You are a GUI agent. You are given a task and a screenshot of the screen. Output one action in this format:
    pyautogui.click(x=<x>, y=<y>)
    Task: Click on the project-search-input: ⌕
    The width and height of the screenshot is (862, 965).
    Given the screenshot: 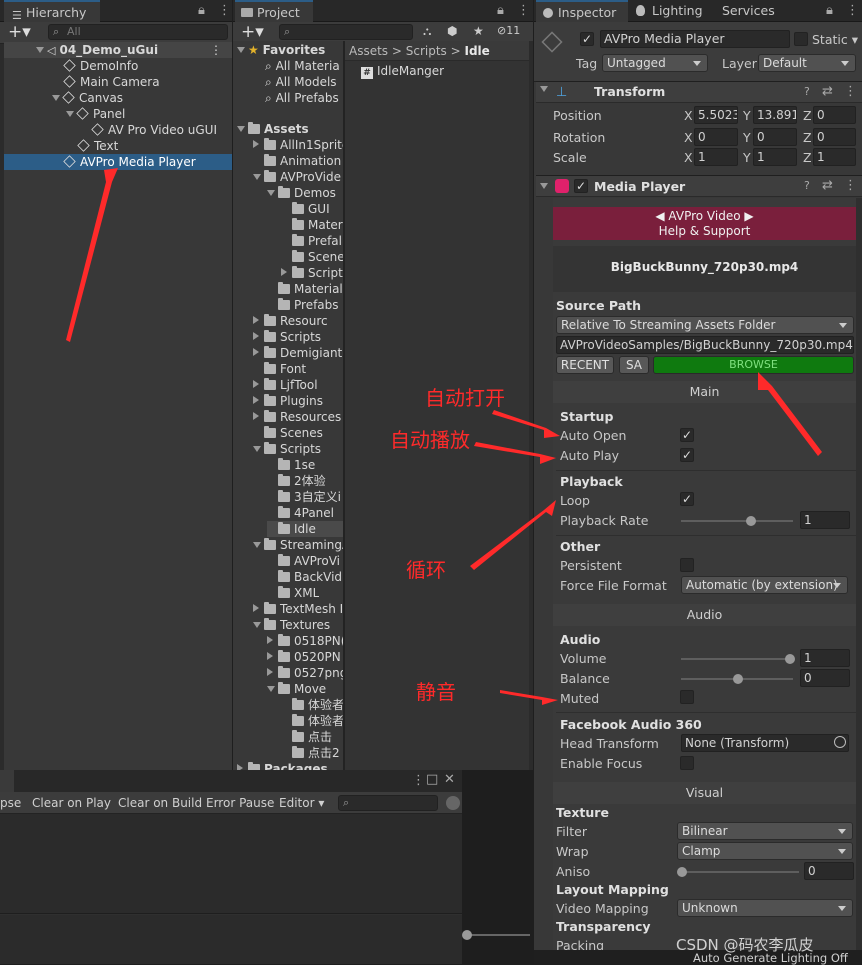 What is the action you would take?
    pyautogui.click(x=346, y=32)
    